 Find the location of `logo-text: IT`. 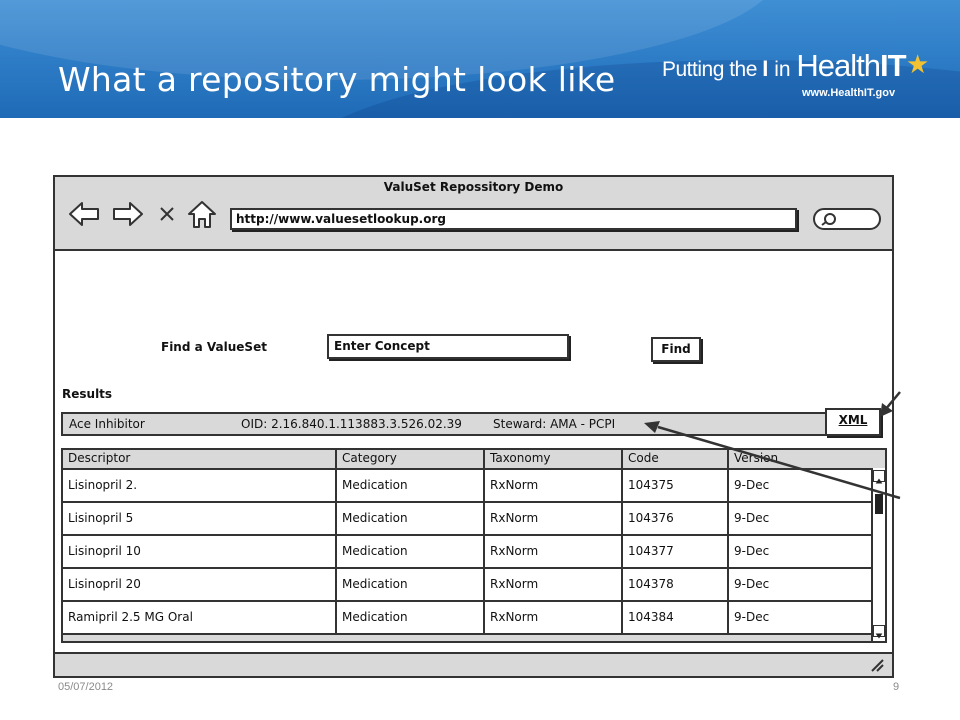

logo-text: IT is located at coordinates (893, 65).